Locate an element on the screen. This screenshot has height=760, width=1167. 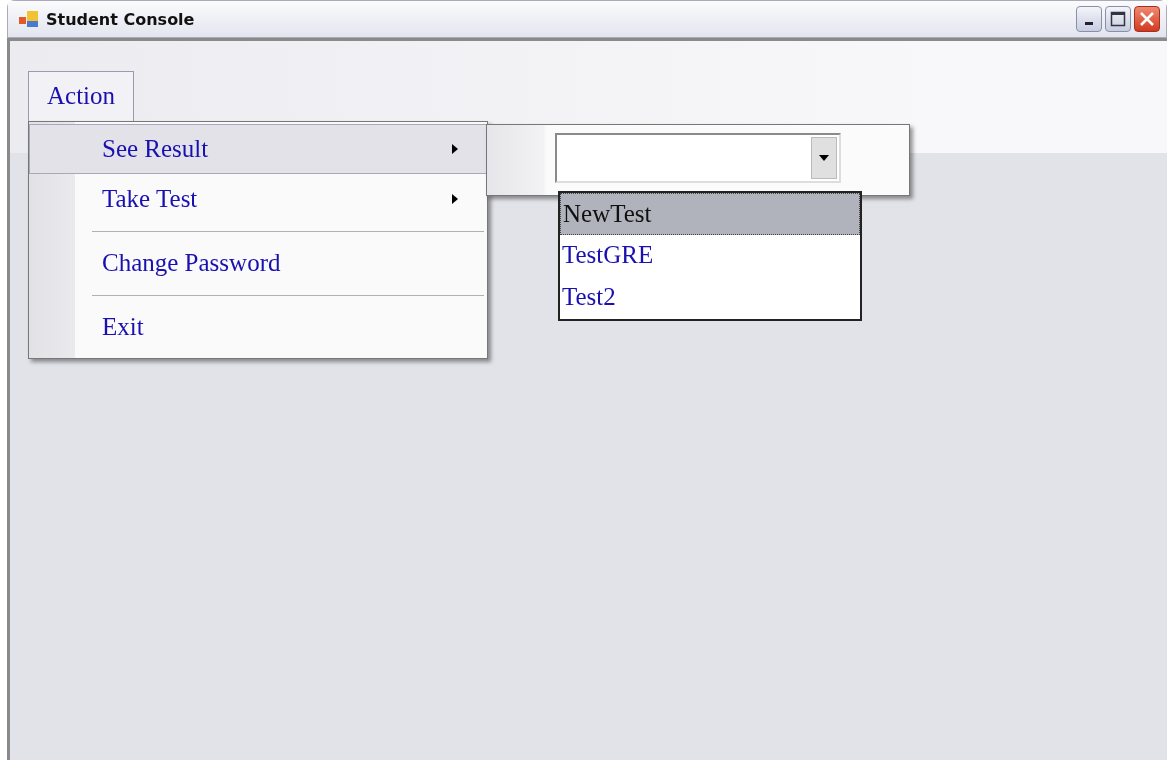
menu-item: Exit is located at coordinates (258, 320).